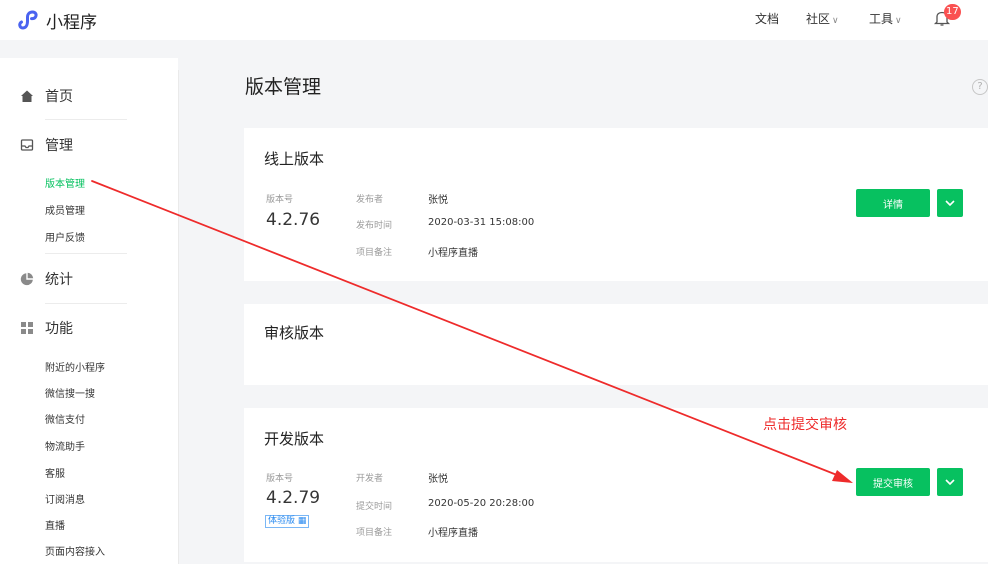 This screenshot has height=564, width=988. What do you see at coordinates (75, 550) in the screenshot?
I see `sidebar-item-page-content-access: 页面内容接入` at bounding box center [75, 550].